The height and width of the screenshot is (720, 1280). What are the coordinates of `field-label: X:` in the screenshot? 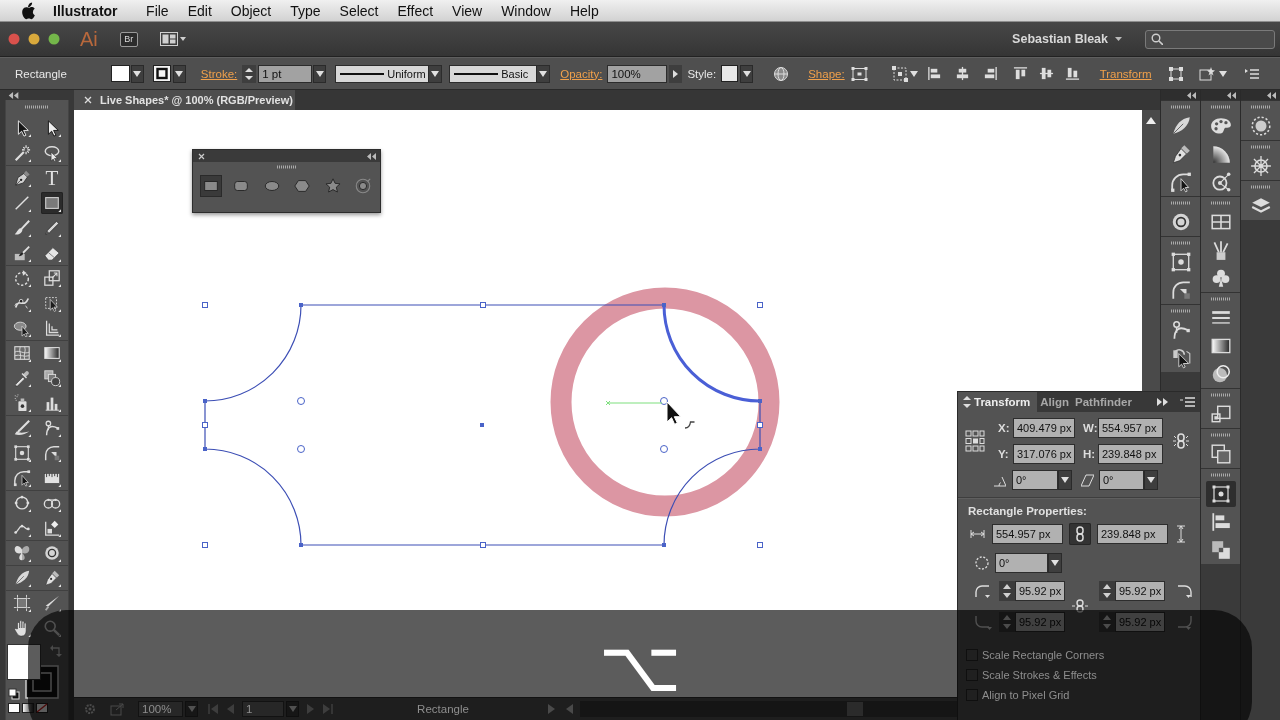 It's located at (1004, 428).